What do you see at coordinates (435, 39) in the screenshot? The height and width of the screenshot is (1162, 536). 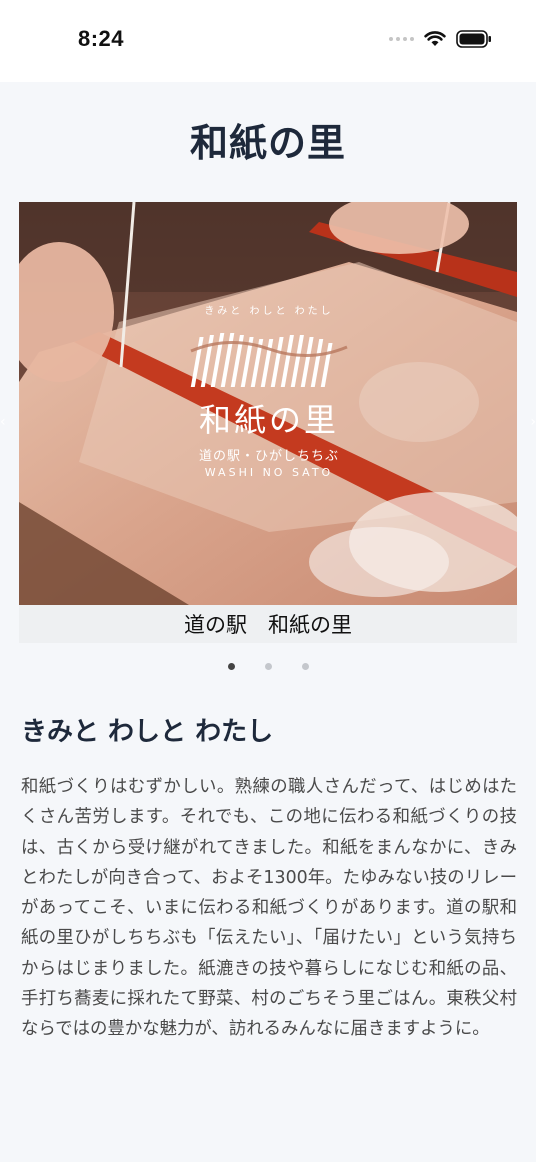 I see `wifi-icon` at bounding box center [435, 39].